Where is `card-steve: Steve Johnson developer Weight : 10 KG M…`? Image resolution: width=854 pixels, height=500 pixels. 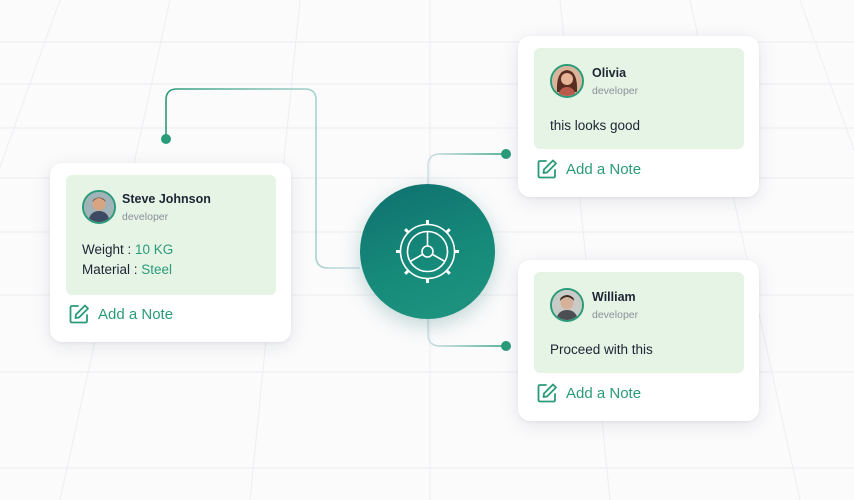 card-steve: Steve Johnson developer Weight : 10 KG M… is located at coordinates (170, 252).